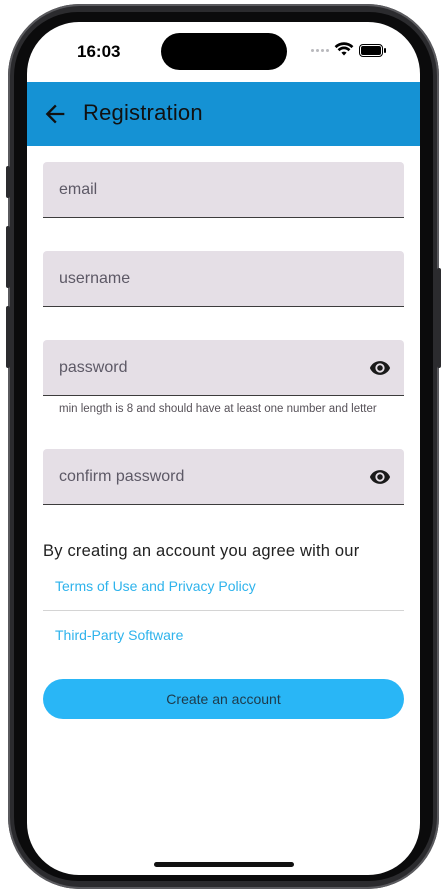  I want to click on action-button, so click(8, 182).